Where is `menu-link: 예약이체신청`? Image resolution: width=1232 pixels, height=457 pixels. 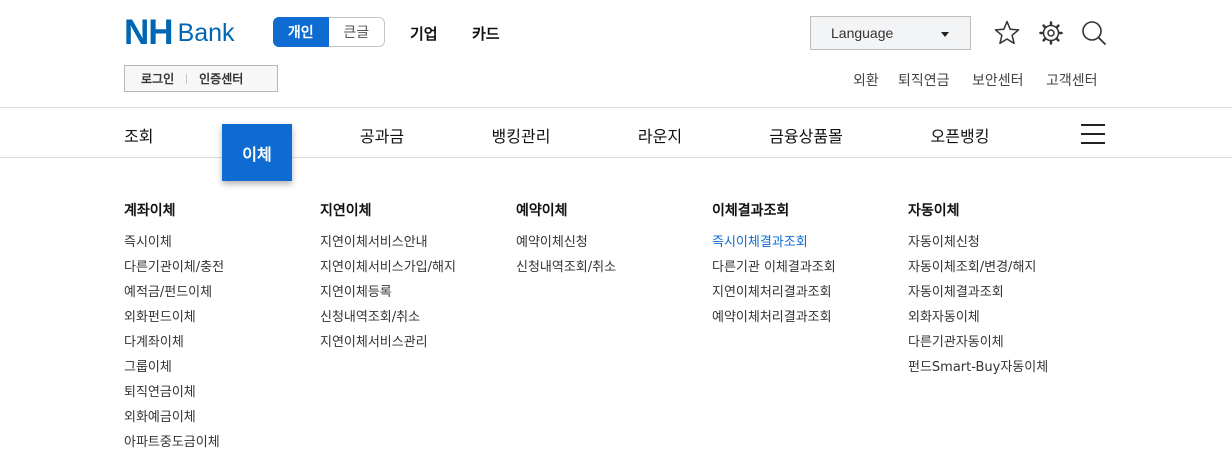
menu-link: 예약이체신청 is located at coordinates (566, 242).